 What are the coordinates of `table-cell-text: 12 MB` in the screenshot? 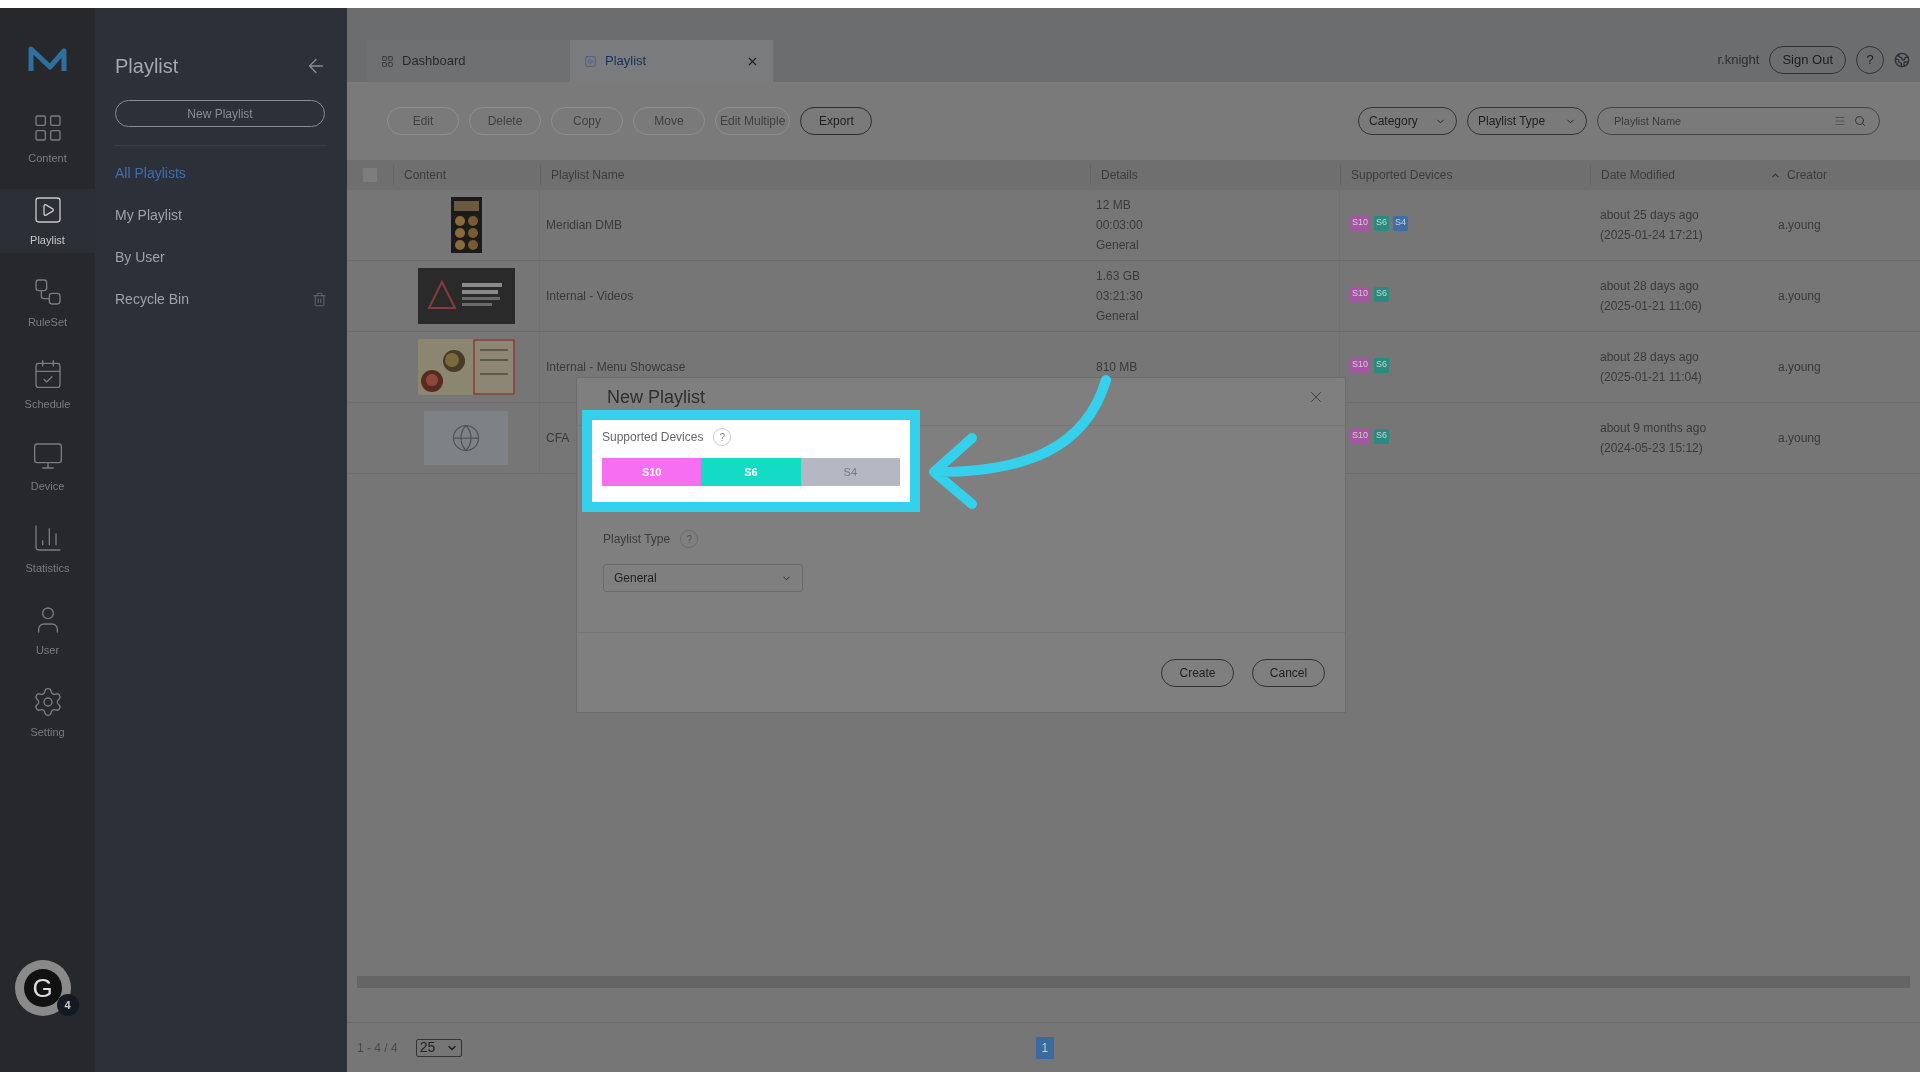 It's located at (1114, 205).